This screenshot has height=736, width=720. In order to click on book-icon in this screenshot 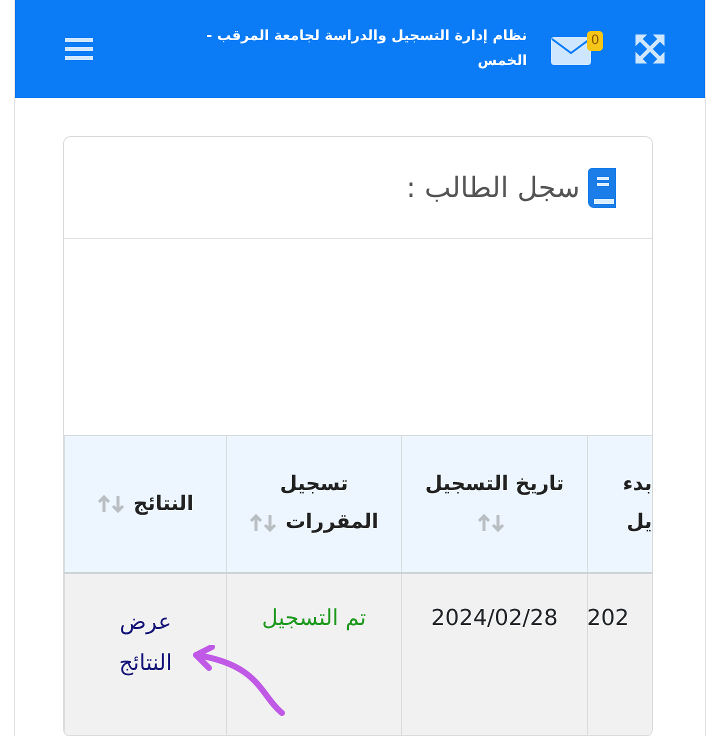, I will do `click(602, 188)`.